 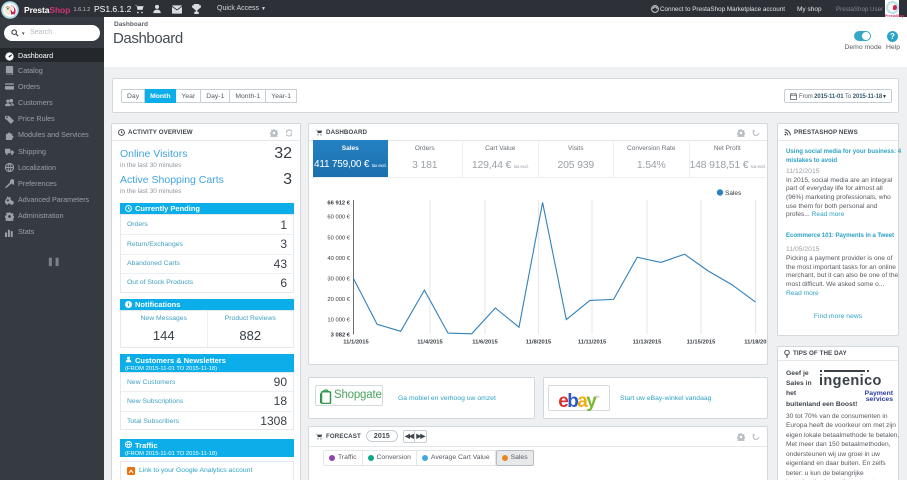 I want to click on svg-text: 11/6/2015, so click(x=485, y=342).